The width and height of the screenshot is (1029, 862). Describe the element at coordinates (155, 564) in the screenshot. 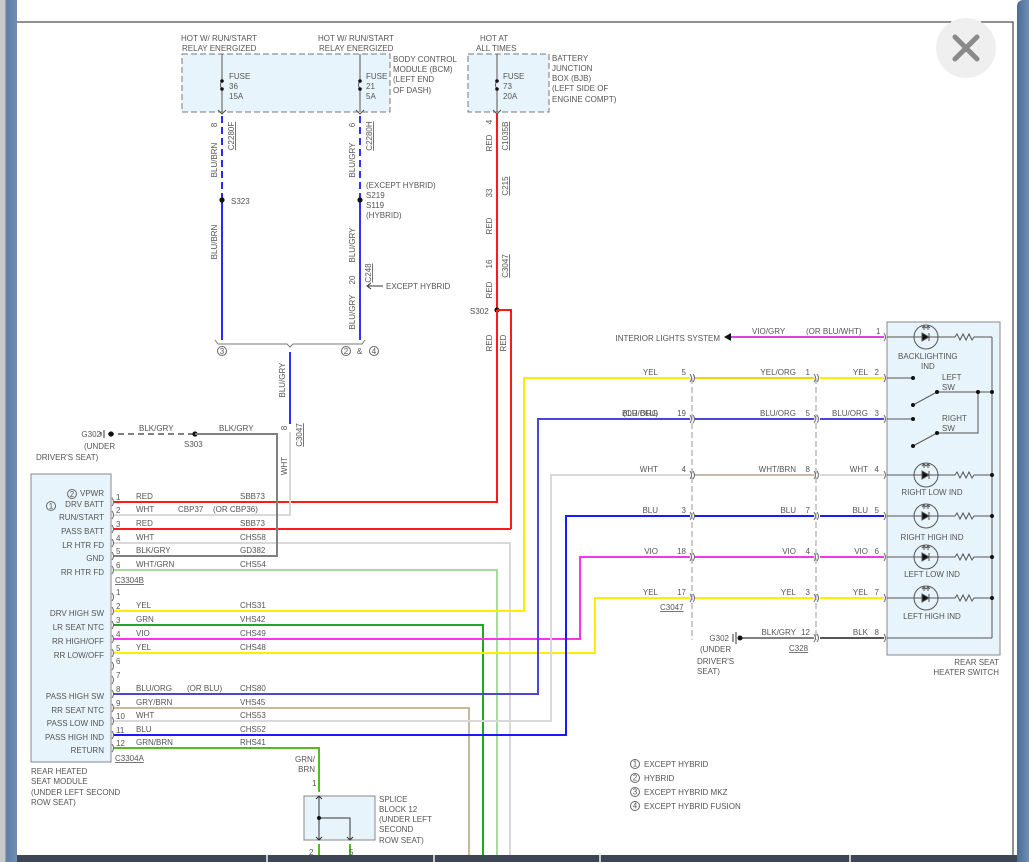

I see `wire-color-label: WHT/GRN` at that location.